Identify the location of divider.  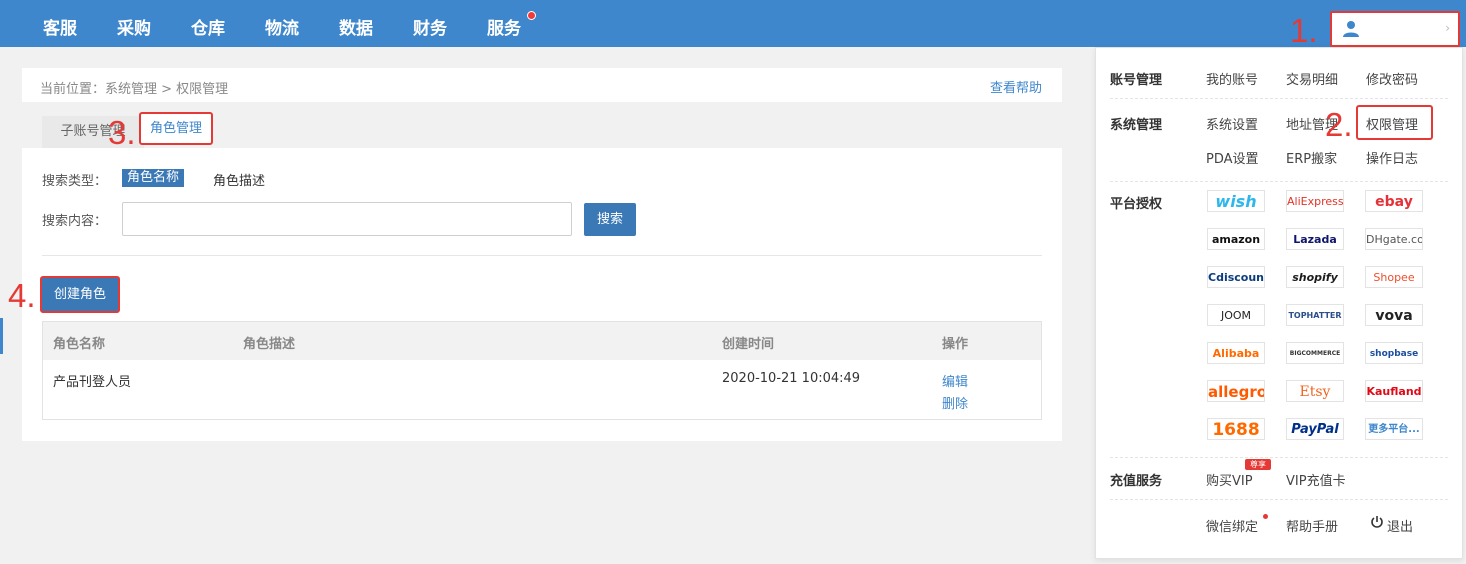
(542, 255).